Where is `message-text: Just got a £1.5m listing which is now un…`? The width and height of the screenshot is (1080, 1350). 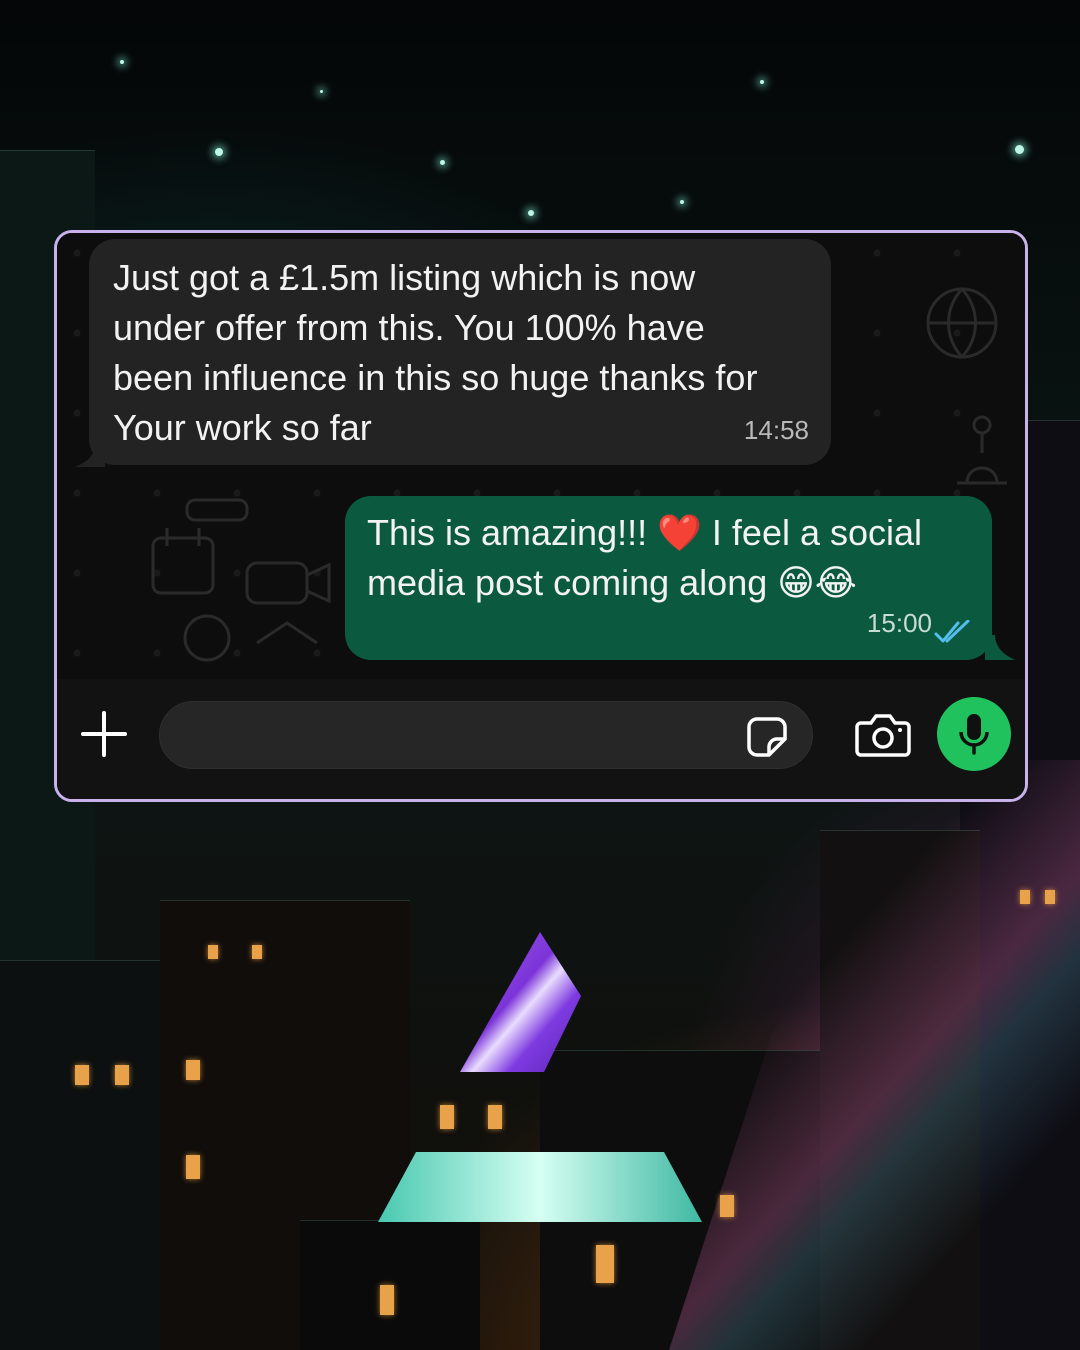 message-text: Just got a £1.5m listing which is now un… is located at coordinates (435, 352).